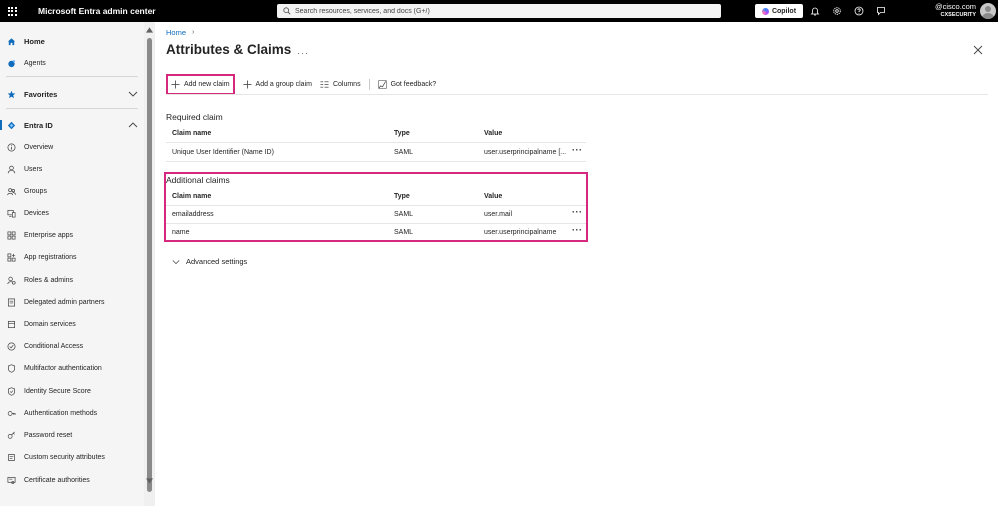  I want to click on sidebar-item-label: Identity Secure Score, so click(57, 391).